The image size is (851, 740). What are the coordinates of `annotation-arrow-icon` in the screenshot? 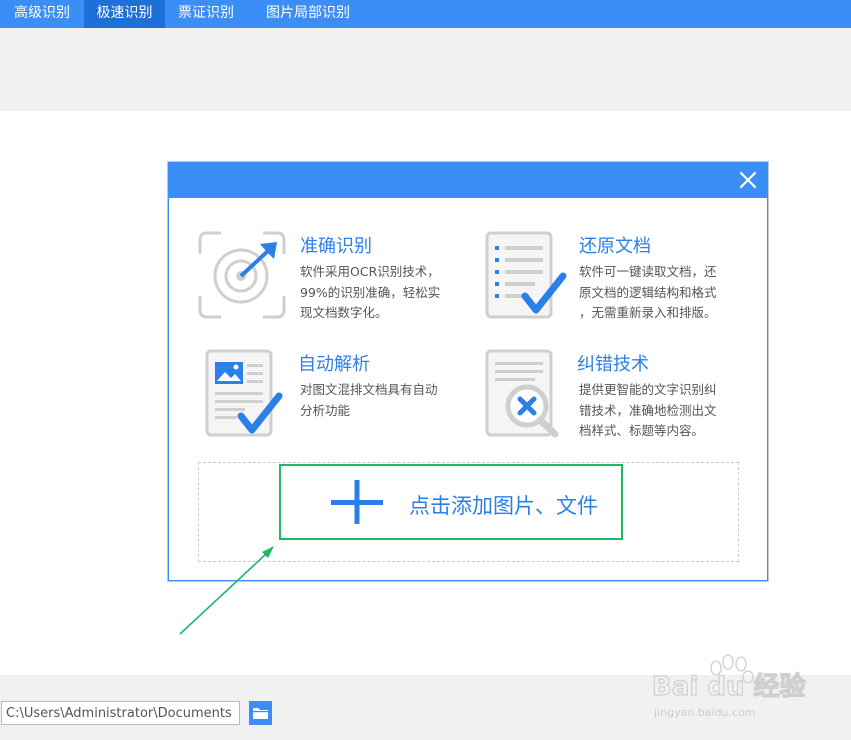 It's located at (226, 590).